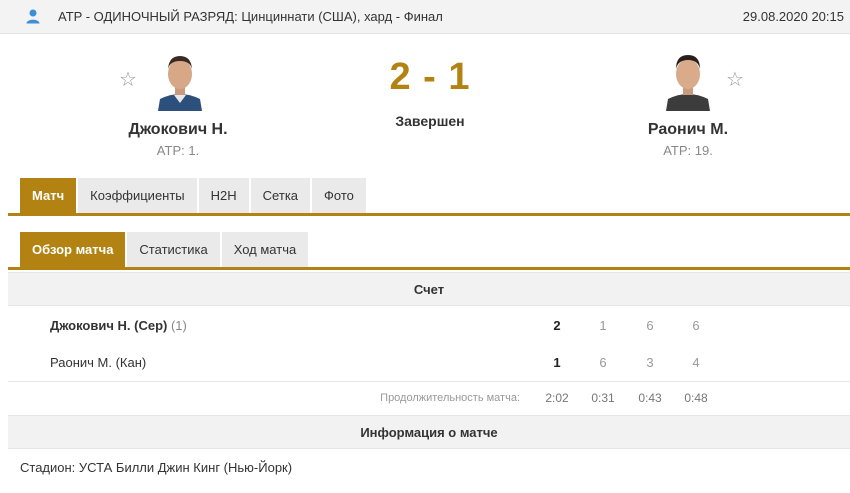 This screenshot has width=850, height=493. I want to click on person-icon, so click(33, 16).